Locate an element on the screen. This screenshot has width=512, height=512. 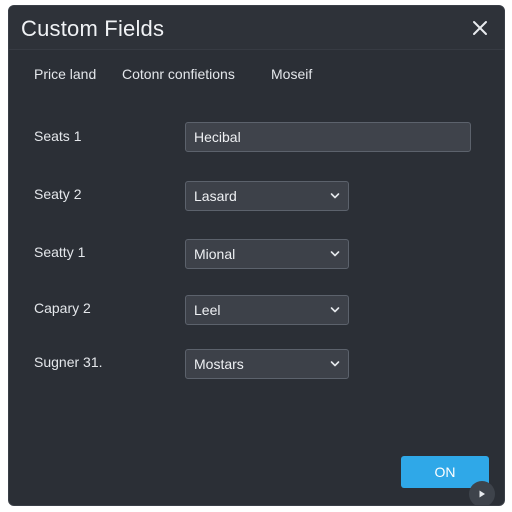
play-button is located at coordinates (482, 493).